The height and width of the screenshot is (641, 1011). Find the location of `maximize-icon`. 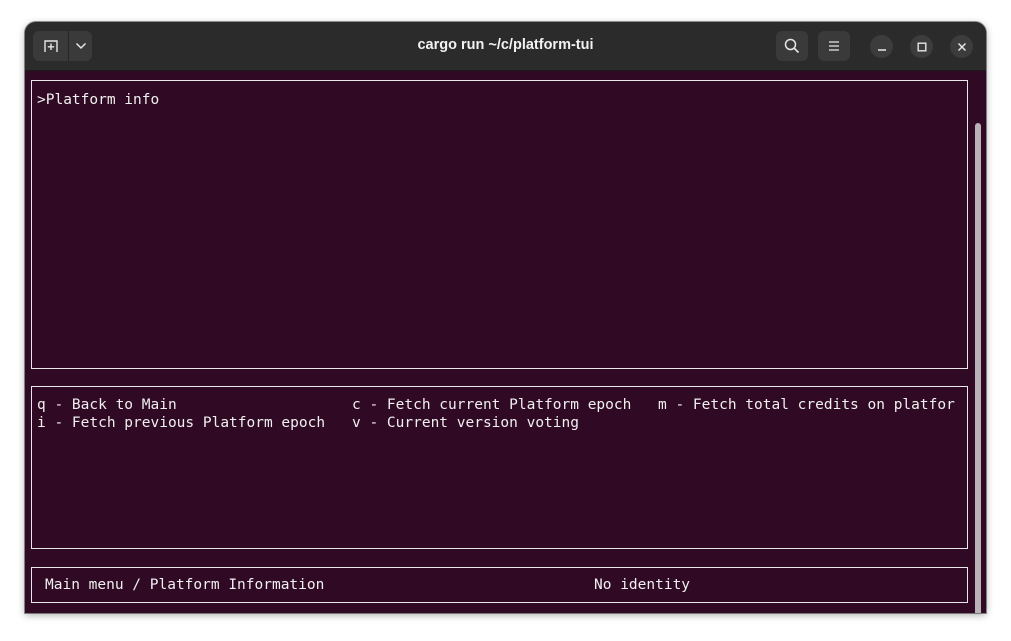

maximize-icon is located at coordinates (921, 46).